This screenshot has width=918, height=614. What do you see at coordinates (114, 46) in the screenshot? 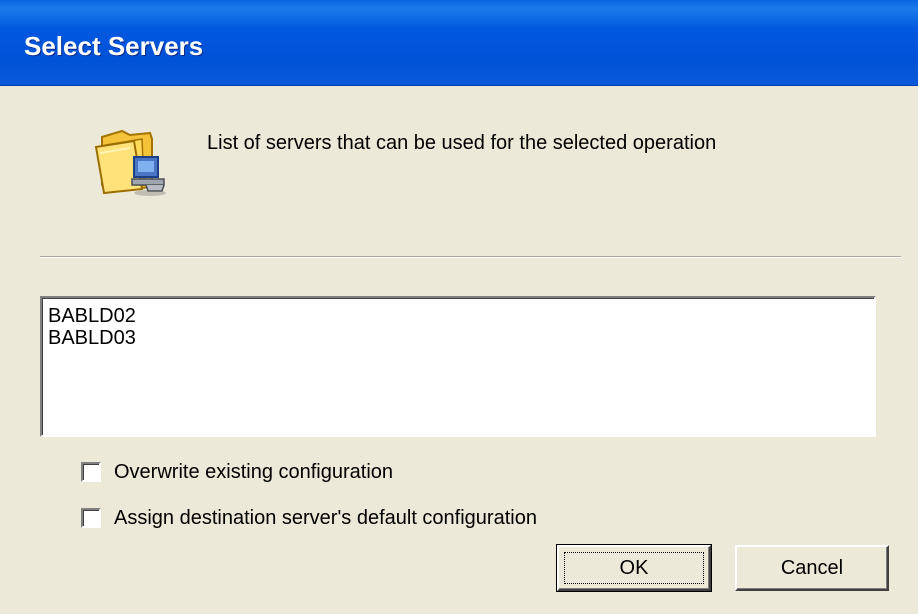
I see `window-title: Select Servers` at bounding box center [114, 46].